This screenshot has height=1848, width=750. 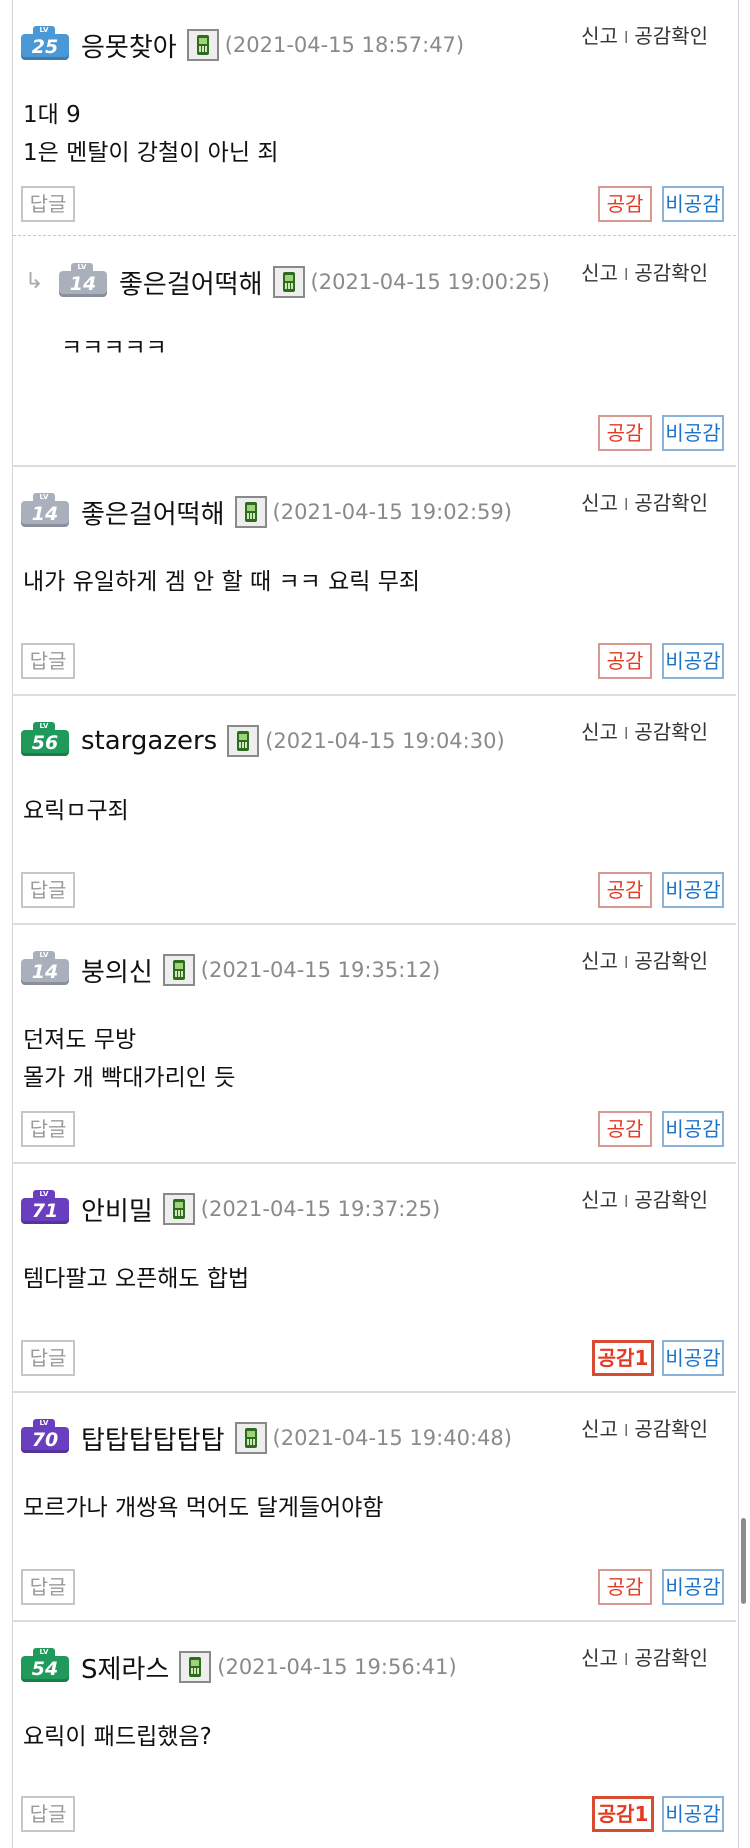 I want to click on comment-header: LV 70 탑탑탑탑탑탑 (2021-04-15 19:40:48), so click(x=266, y=1438).